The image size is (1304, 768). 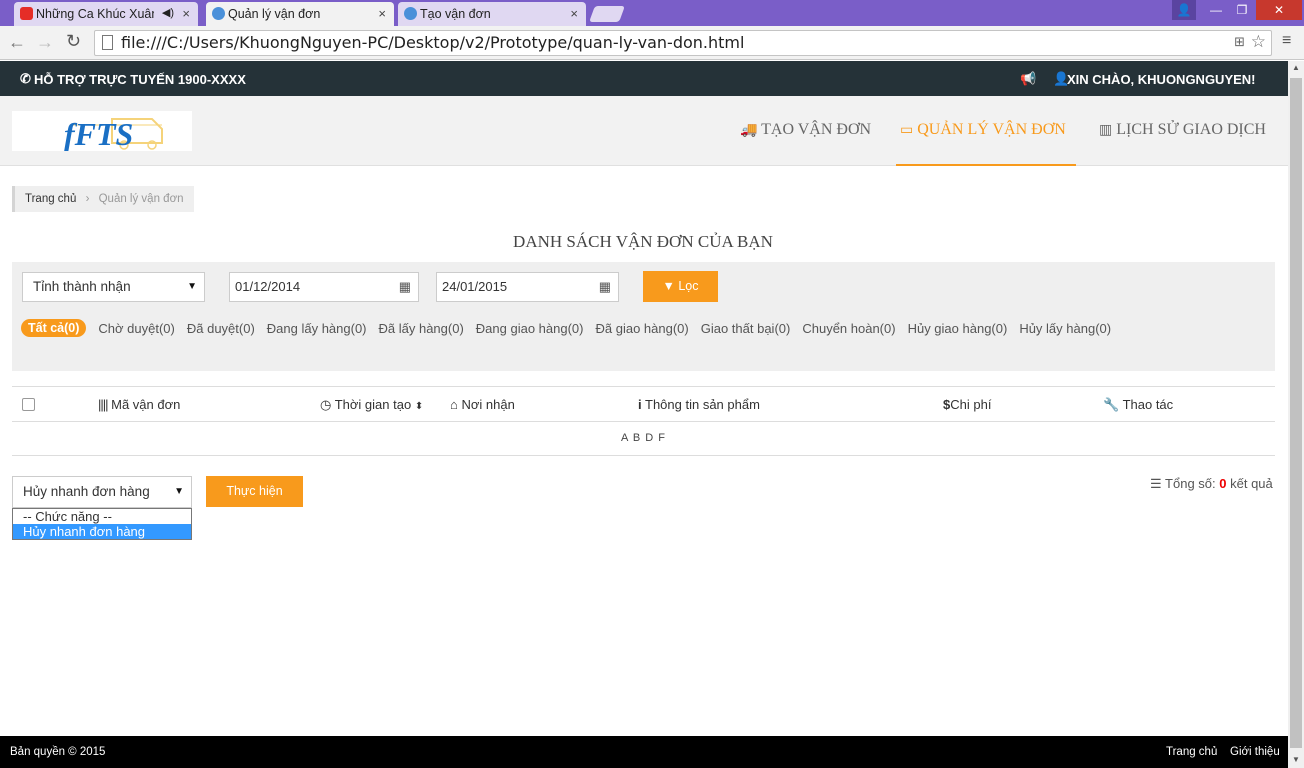 What do you see at coordinates (1239, 43) in the screenshot?
I see `translate-icon: ⊞` at bounding box center [1239, 43].